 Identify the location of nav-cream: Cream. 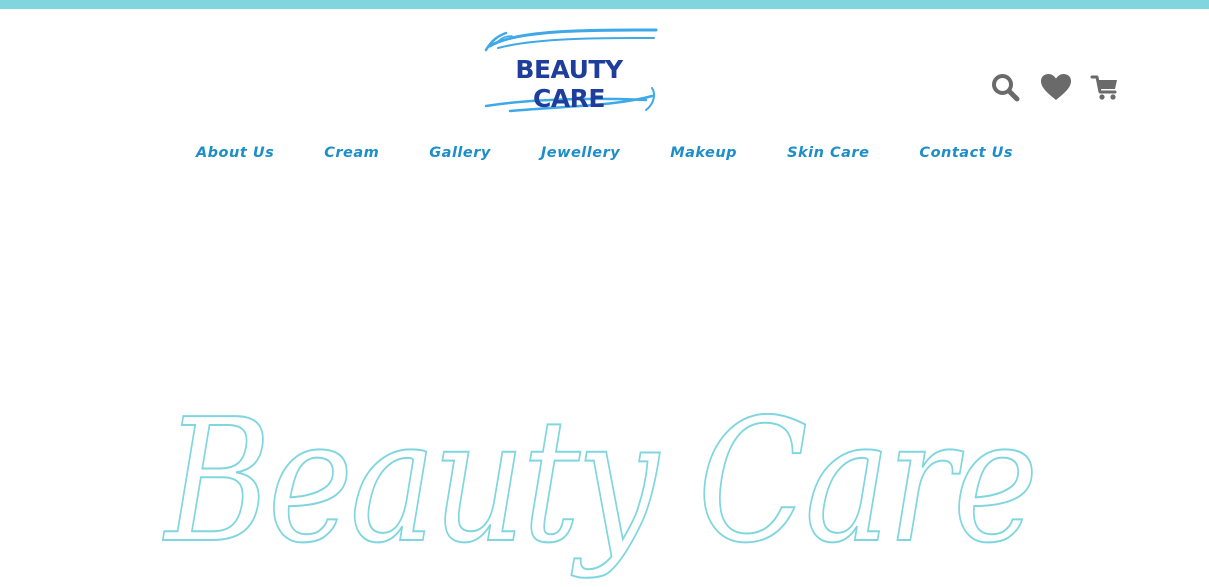
(351, 154).